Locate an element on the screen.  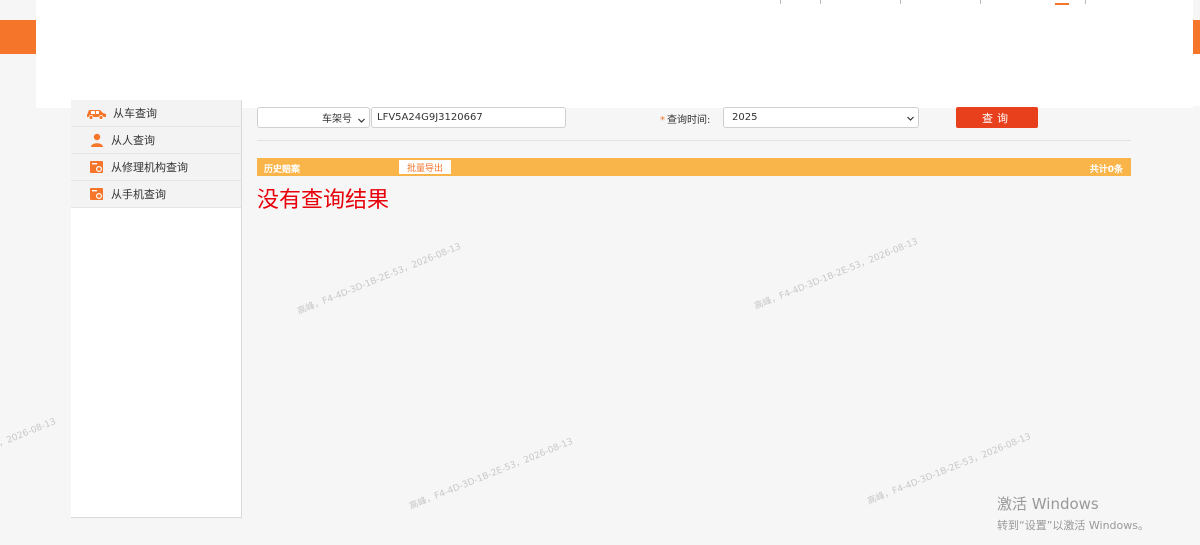
sidebar: 从车查询 从人查询 从修理机构查询 从手机查询 is located at coordinates (156, 309).